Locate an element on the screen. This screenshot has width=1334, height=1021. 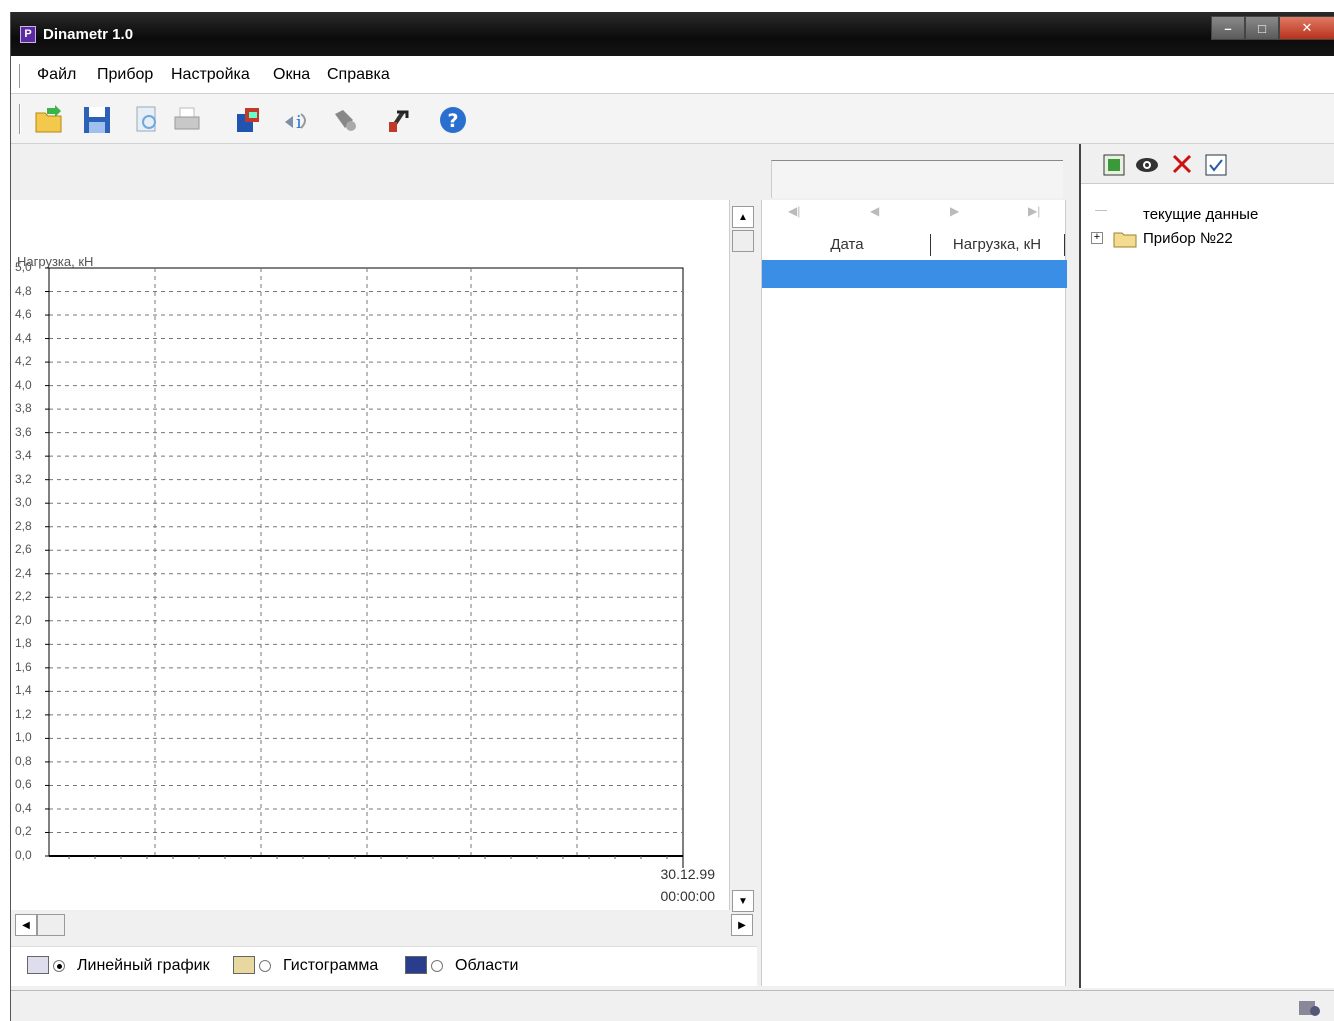
view-icon is located at coordinates (1147, 165).